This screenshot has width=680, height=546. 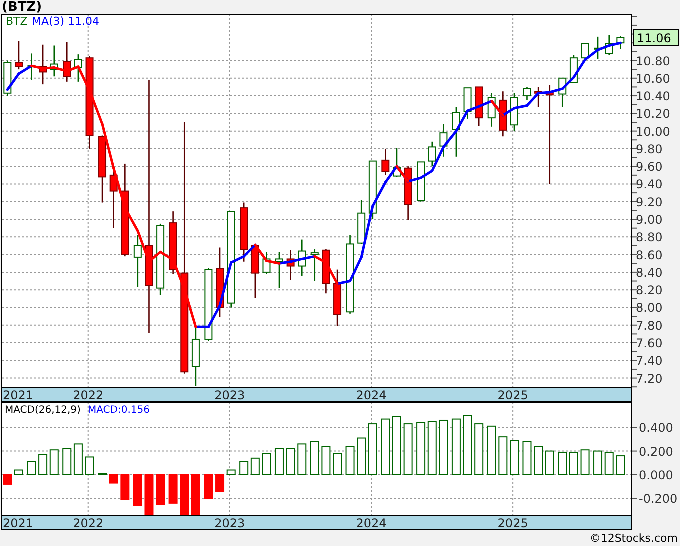 What do you see at coordinates (649, 273) in the screenshot?
I see `axis-label: 8.40` at bounding box center [649, 273].